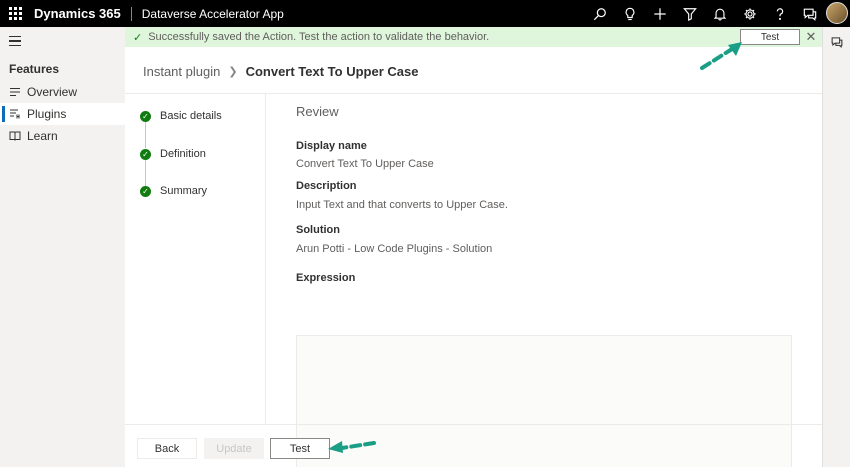 Image resolution: width=850 pixels, height=467 pixels. What do you see at coordinates (52, 92) in the screenshot?
I see `sidebar-item-label: Overview` at bounding box center [52, 92].